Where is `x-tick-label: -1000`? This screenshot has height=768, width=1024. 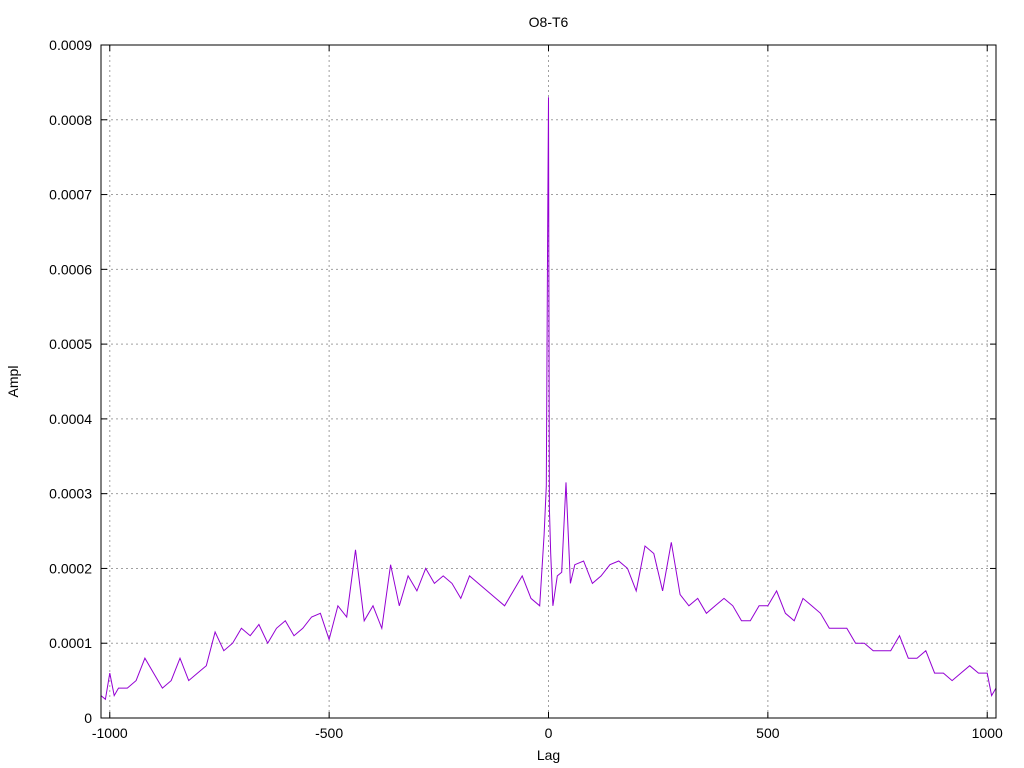 x-tick-label: -1000 is located at coordinates (110, 733).